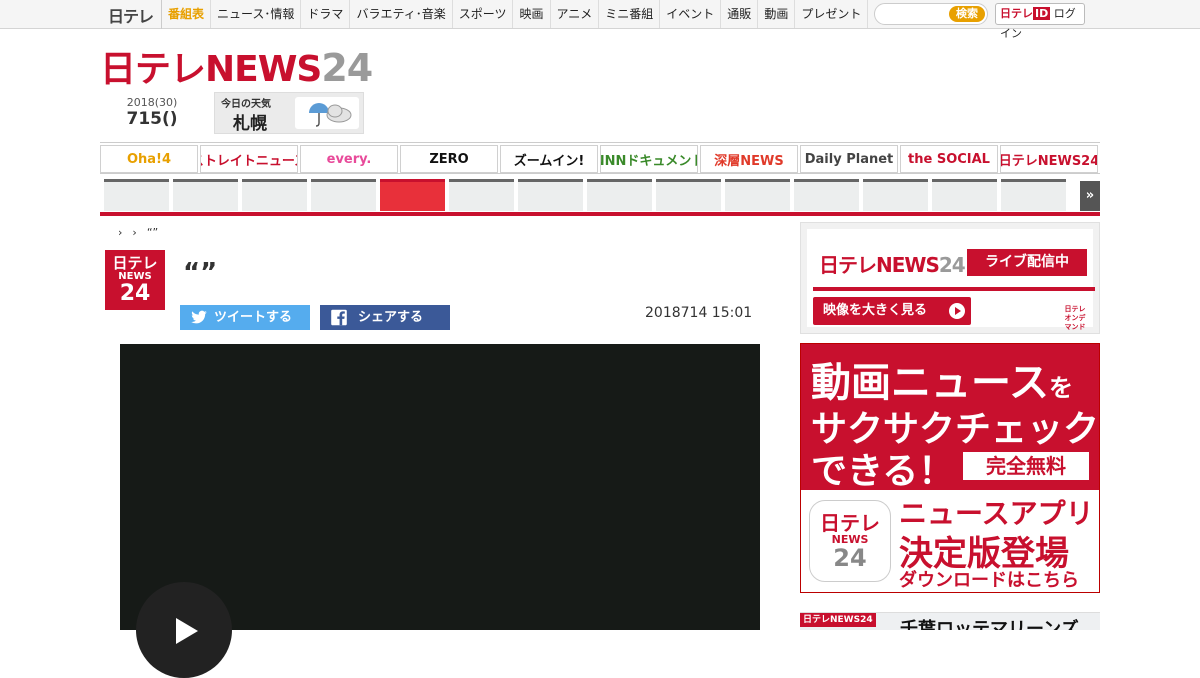  I want to click on global-nav-item: イベント, so click(691, 14).